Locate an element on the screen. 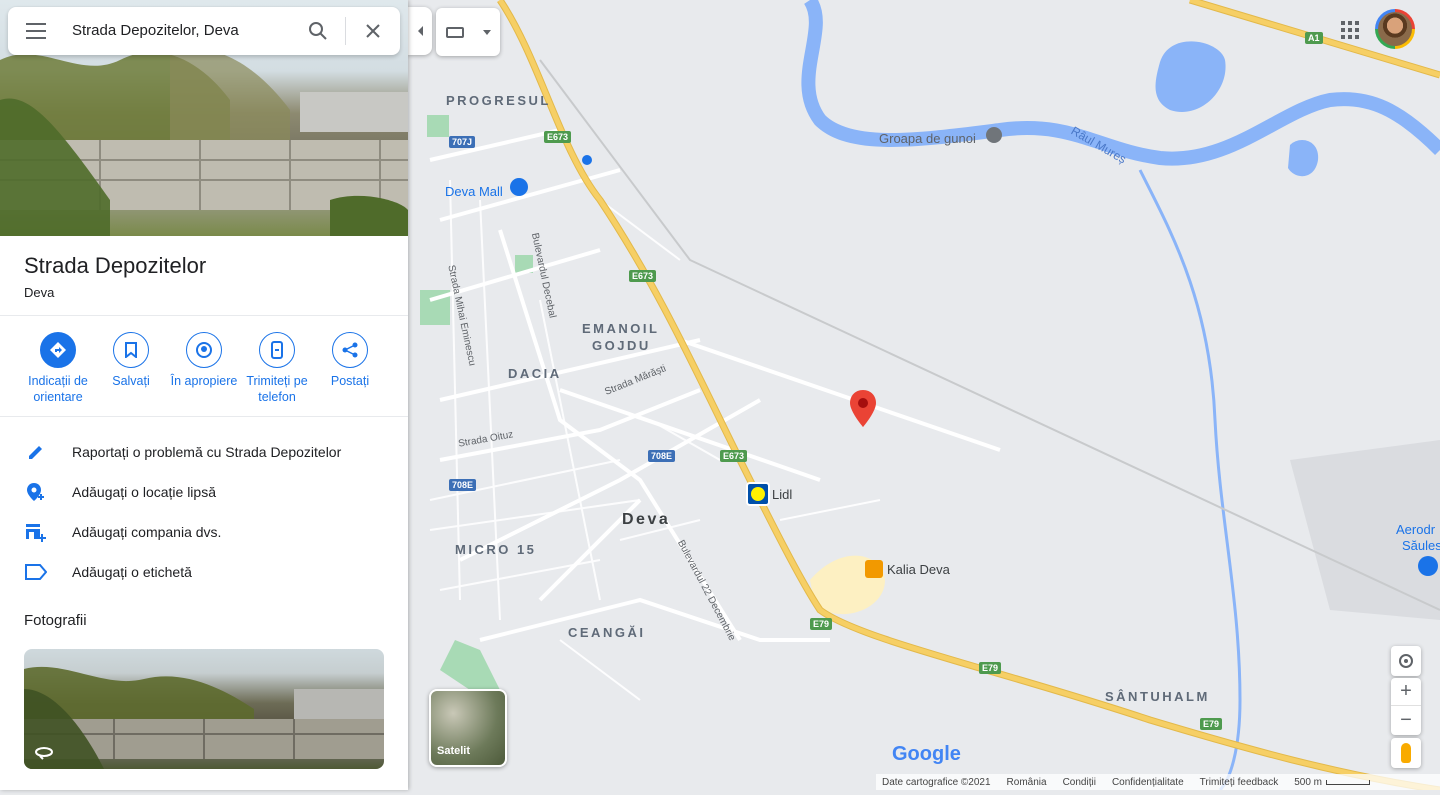  apps-grid-icon is located at coordinates (1350, 30).